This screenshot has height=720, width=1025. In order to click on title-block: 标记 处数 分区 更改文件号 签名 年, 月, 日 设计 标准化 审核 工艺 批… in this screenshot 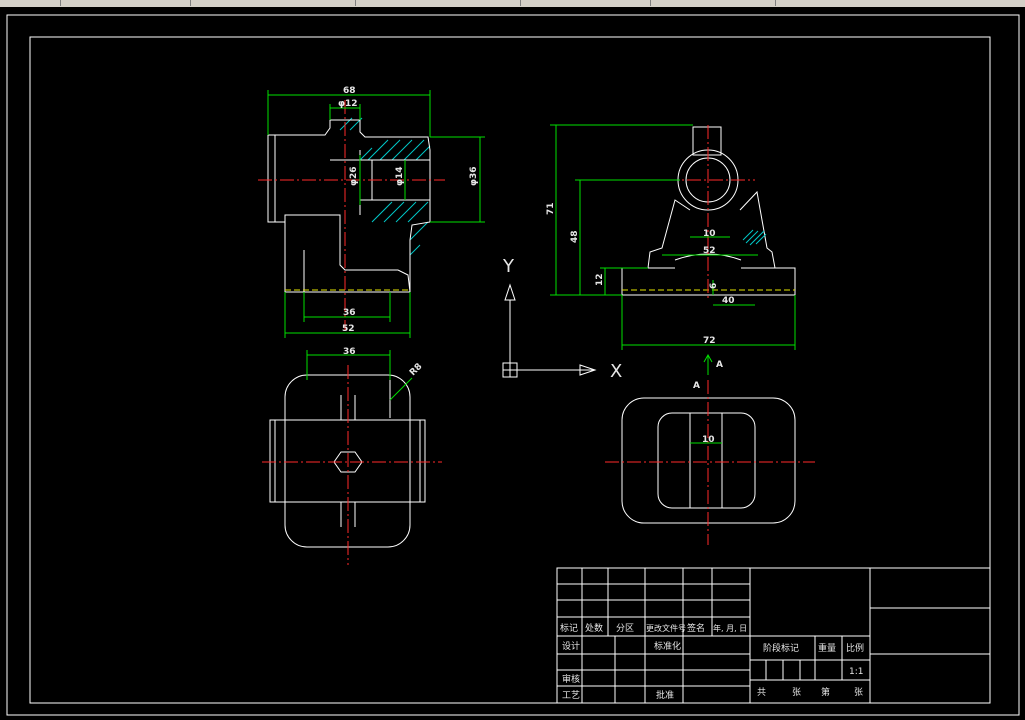, I will do `click(773, 635)`.